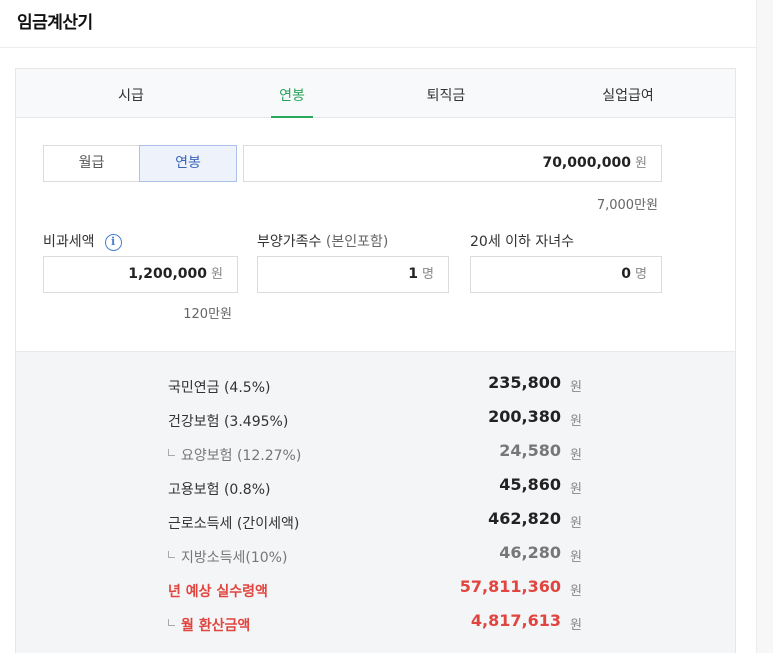 This screenshot has width=773, height=653. What do you see at coordinates (207, 314) in the screenshot?
I see `nontax-note: 120만원` at bounding box center [207, 314].